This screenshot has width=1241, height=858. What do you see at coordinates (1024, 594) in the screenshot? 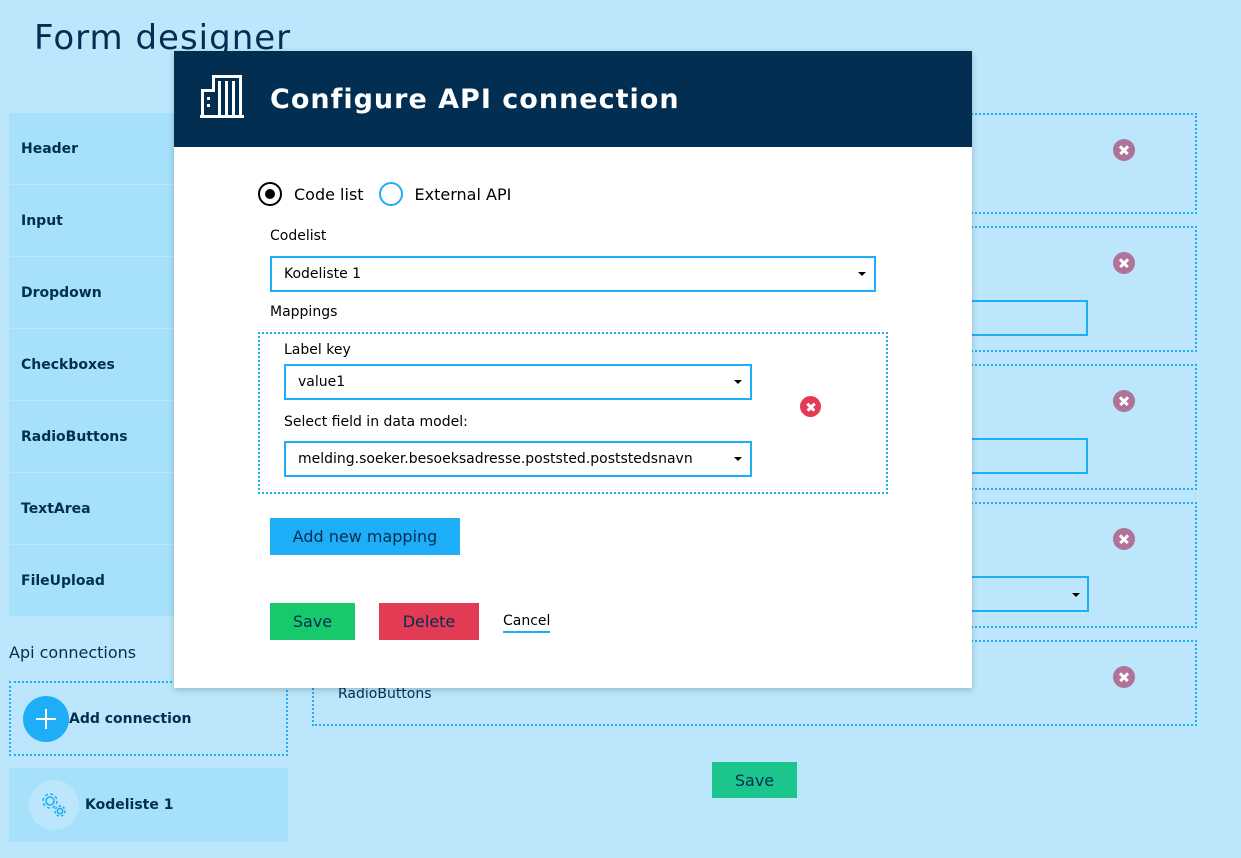
I see `field-dropdown-preview` at bounding box center [1024, 594].